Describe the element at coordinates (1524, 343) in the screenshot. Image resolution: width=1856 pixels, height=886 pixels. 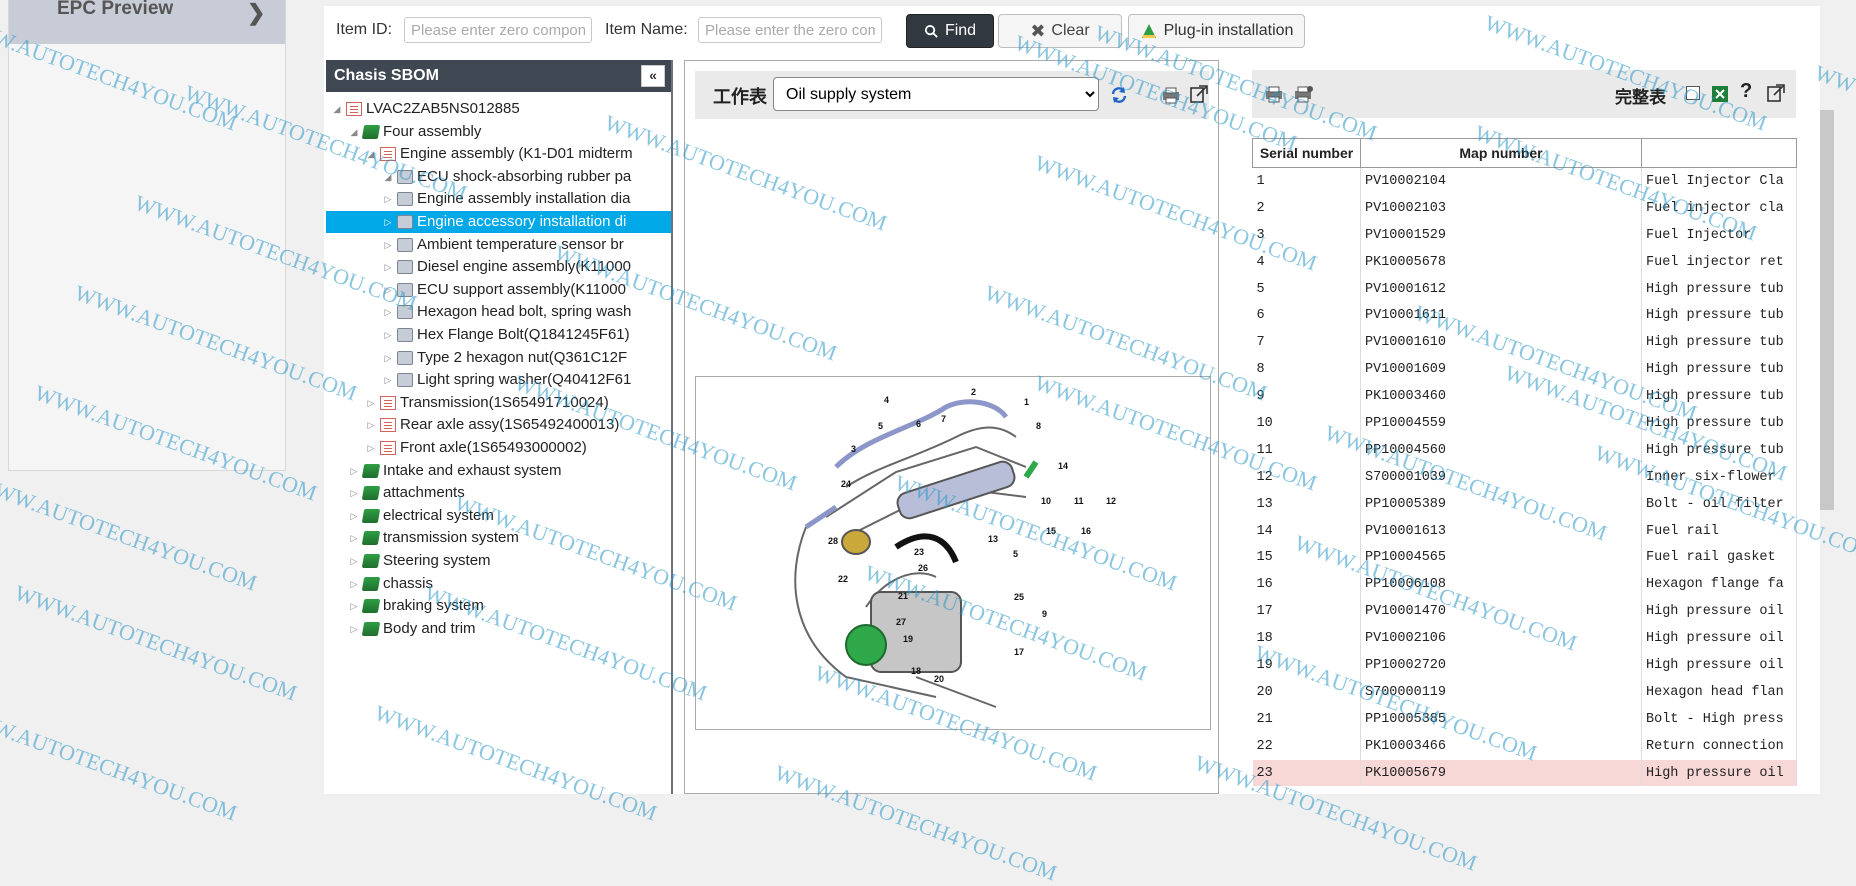
I see `table-row: 7 PV10001610 High pressure tub` at that location.